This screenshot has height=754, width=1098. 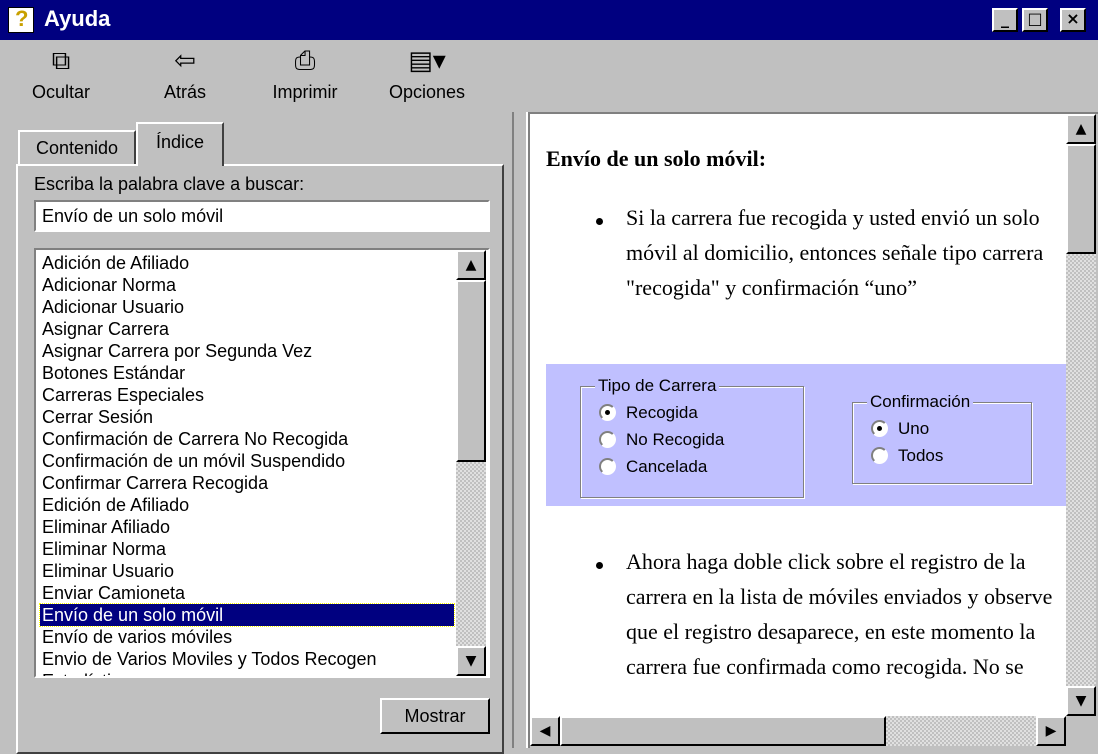 What do you see at coordinates (305, 92) in the screenshot?
I see `print-label: Imprimir` at bounding box center [305, 92].